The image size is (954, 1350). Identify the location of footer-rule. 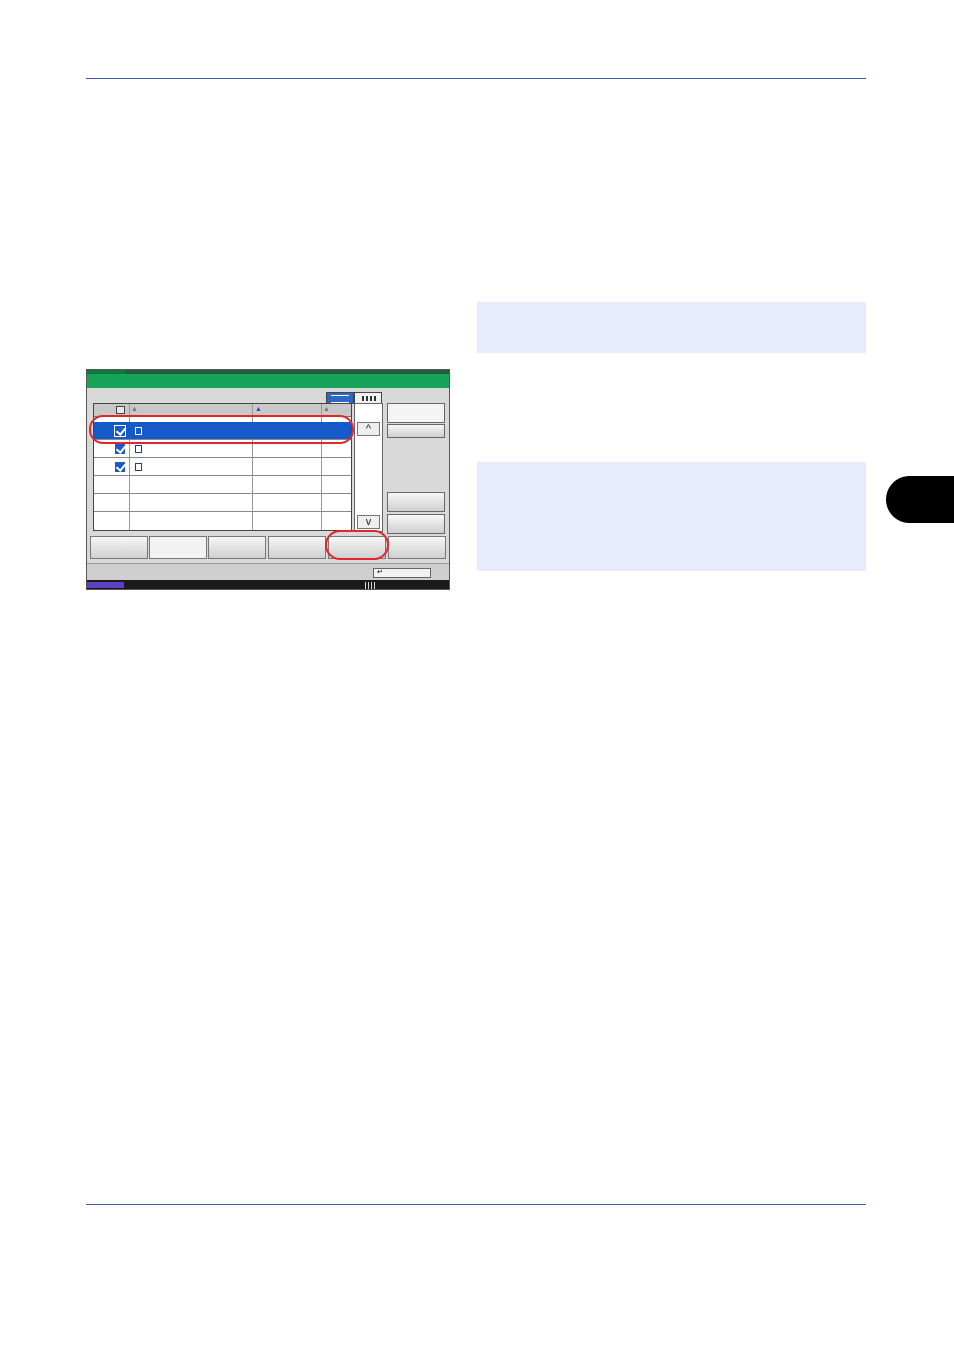
(476, 1204).